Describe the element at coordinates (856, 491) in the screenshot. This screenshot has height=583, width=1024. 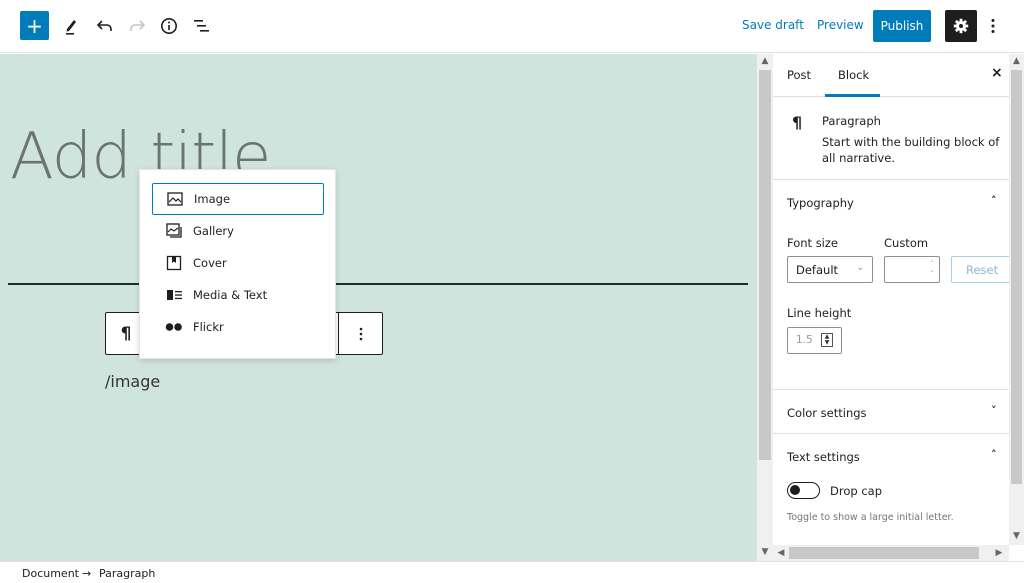
I see `drop-cap-label: Drop cap` at that location.